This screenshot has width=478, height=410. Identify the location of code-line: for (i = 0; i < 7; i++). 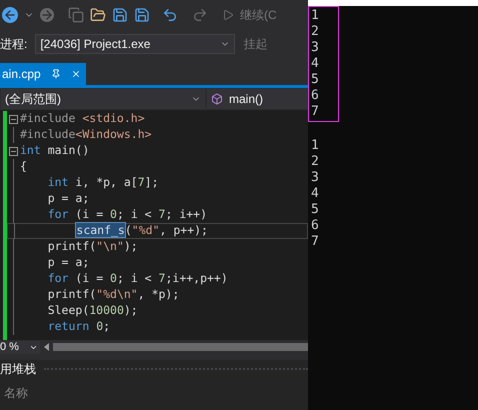
(127, 215).